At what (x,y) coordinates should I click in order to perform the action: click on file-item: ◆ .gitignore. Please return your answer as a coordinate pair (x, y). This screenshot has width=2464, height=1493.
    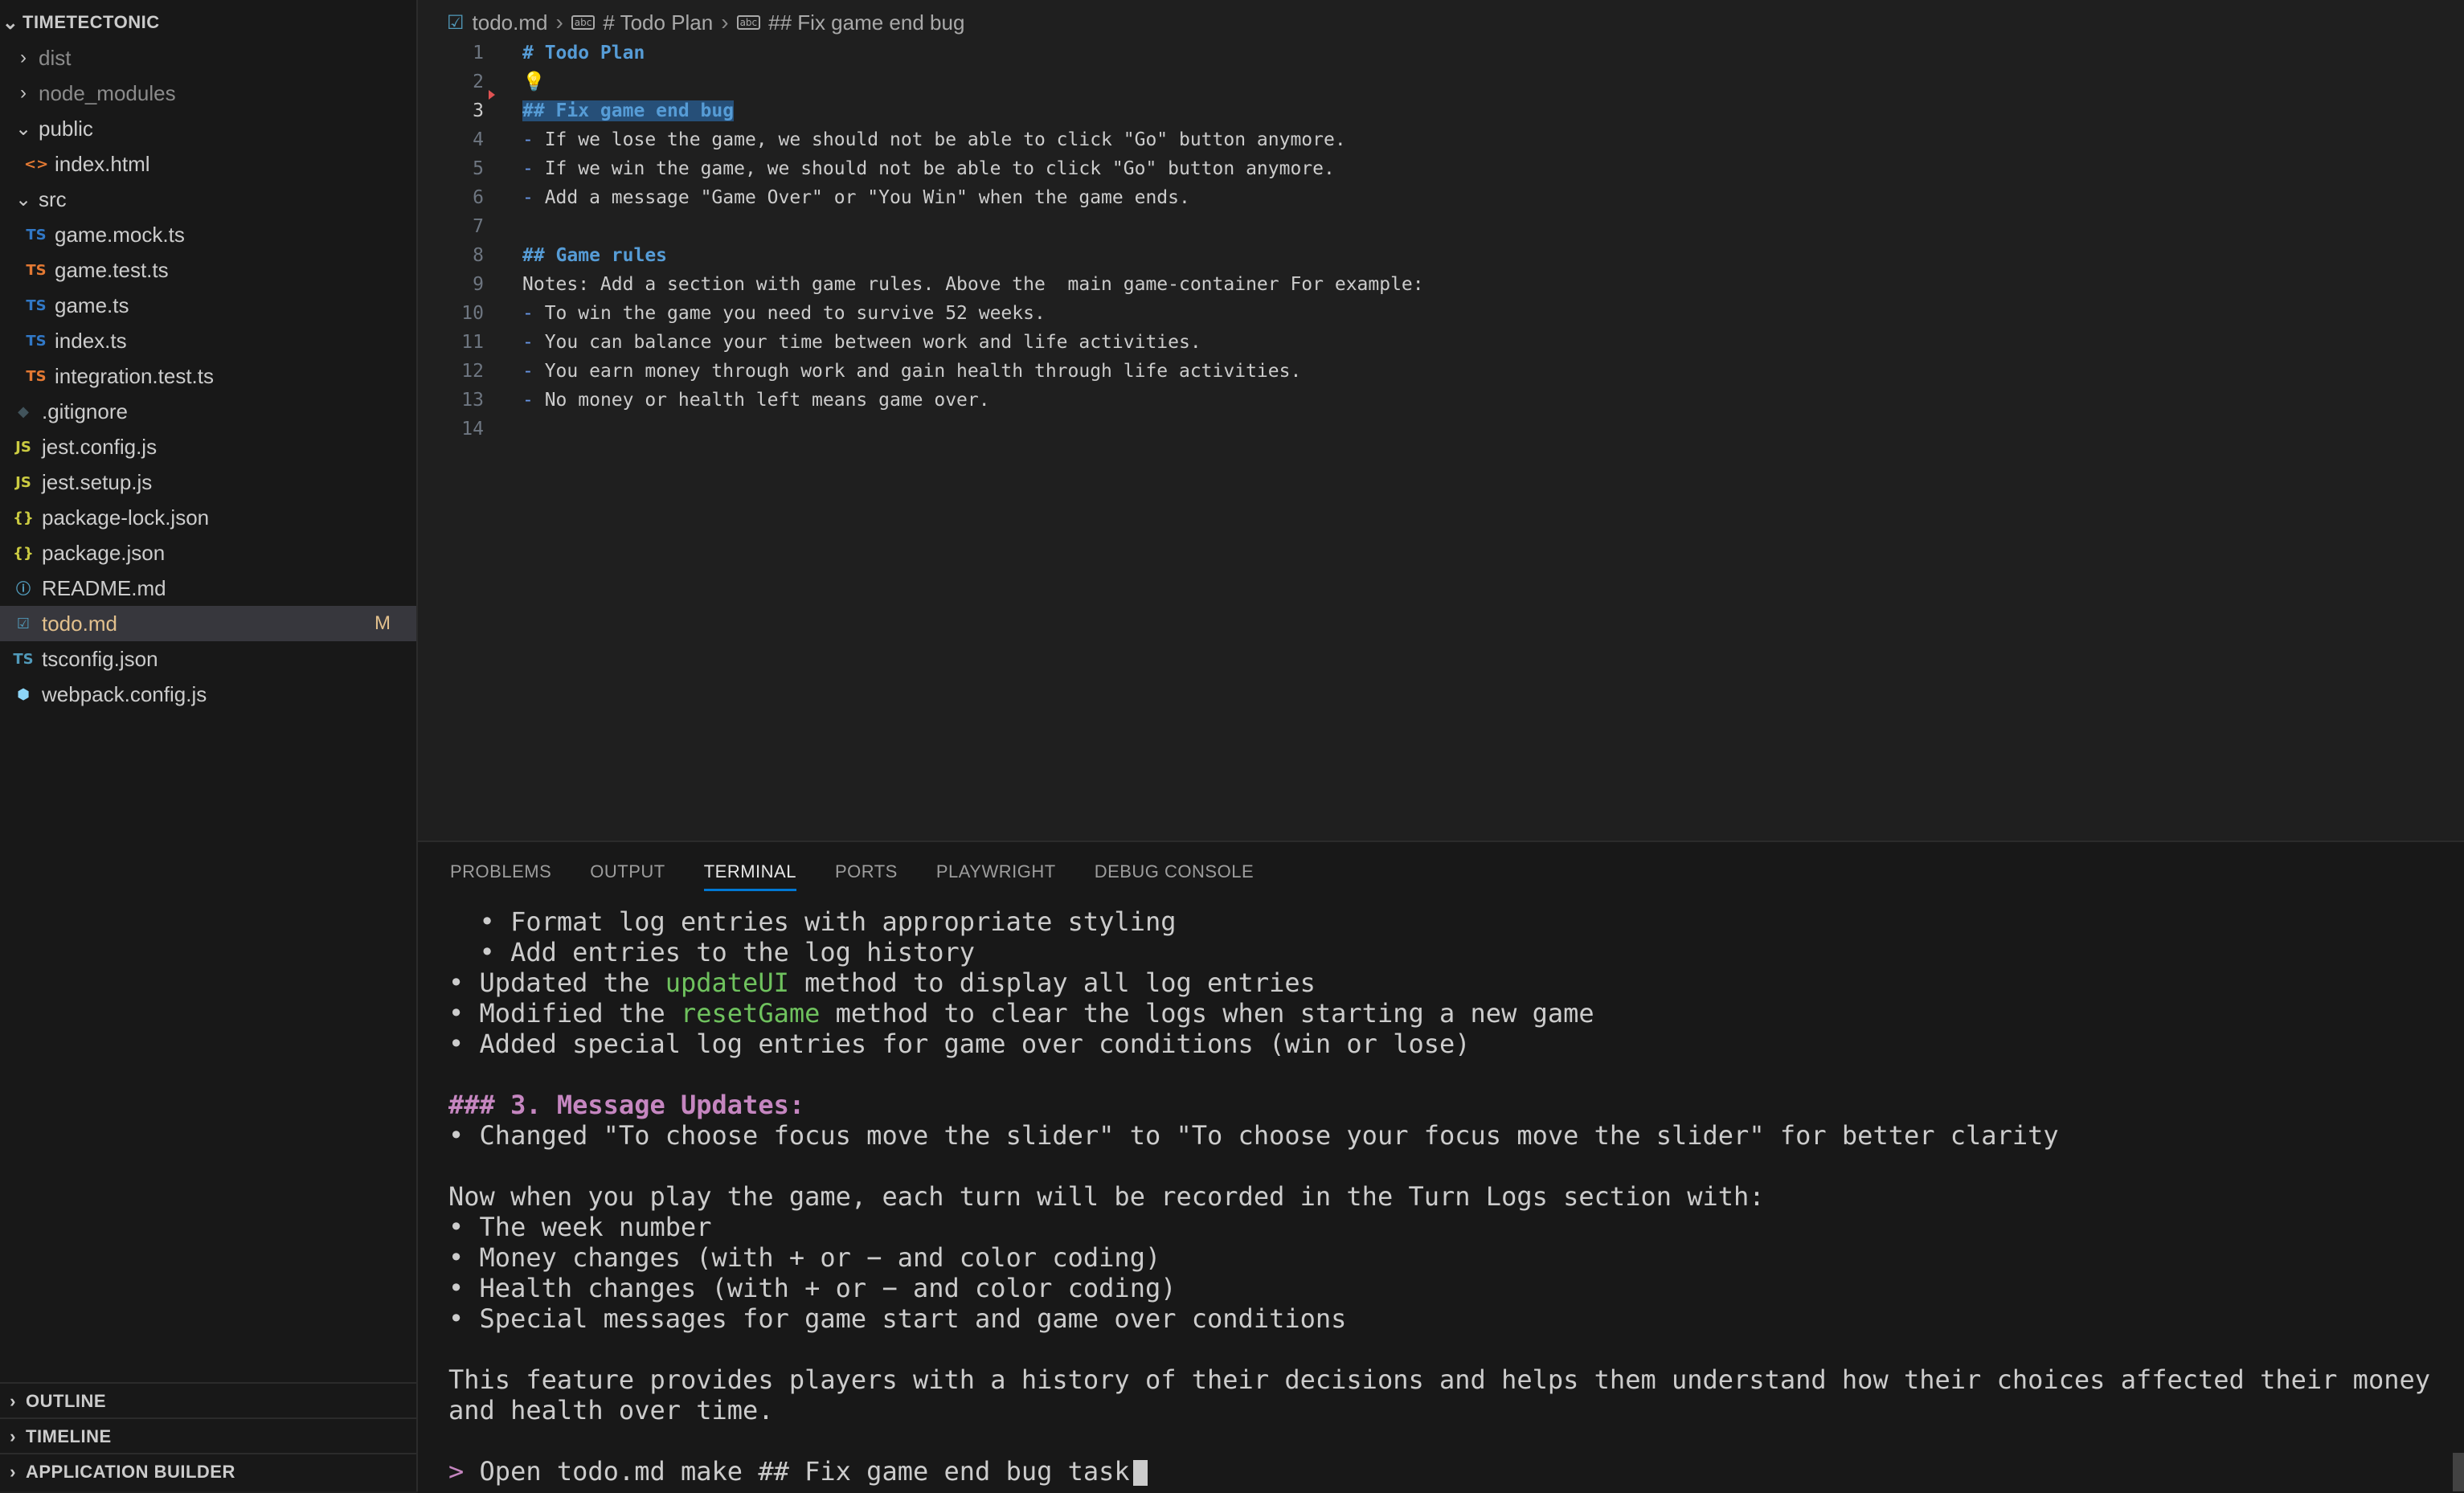
    Looking at the image, I should click on (208, 411).